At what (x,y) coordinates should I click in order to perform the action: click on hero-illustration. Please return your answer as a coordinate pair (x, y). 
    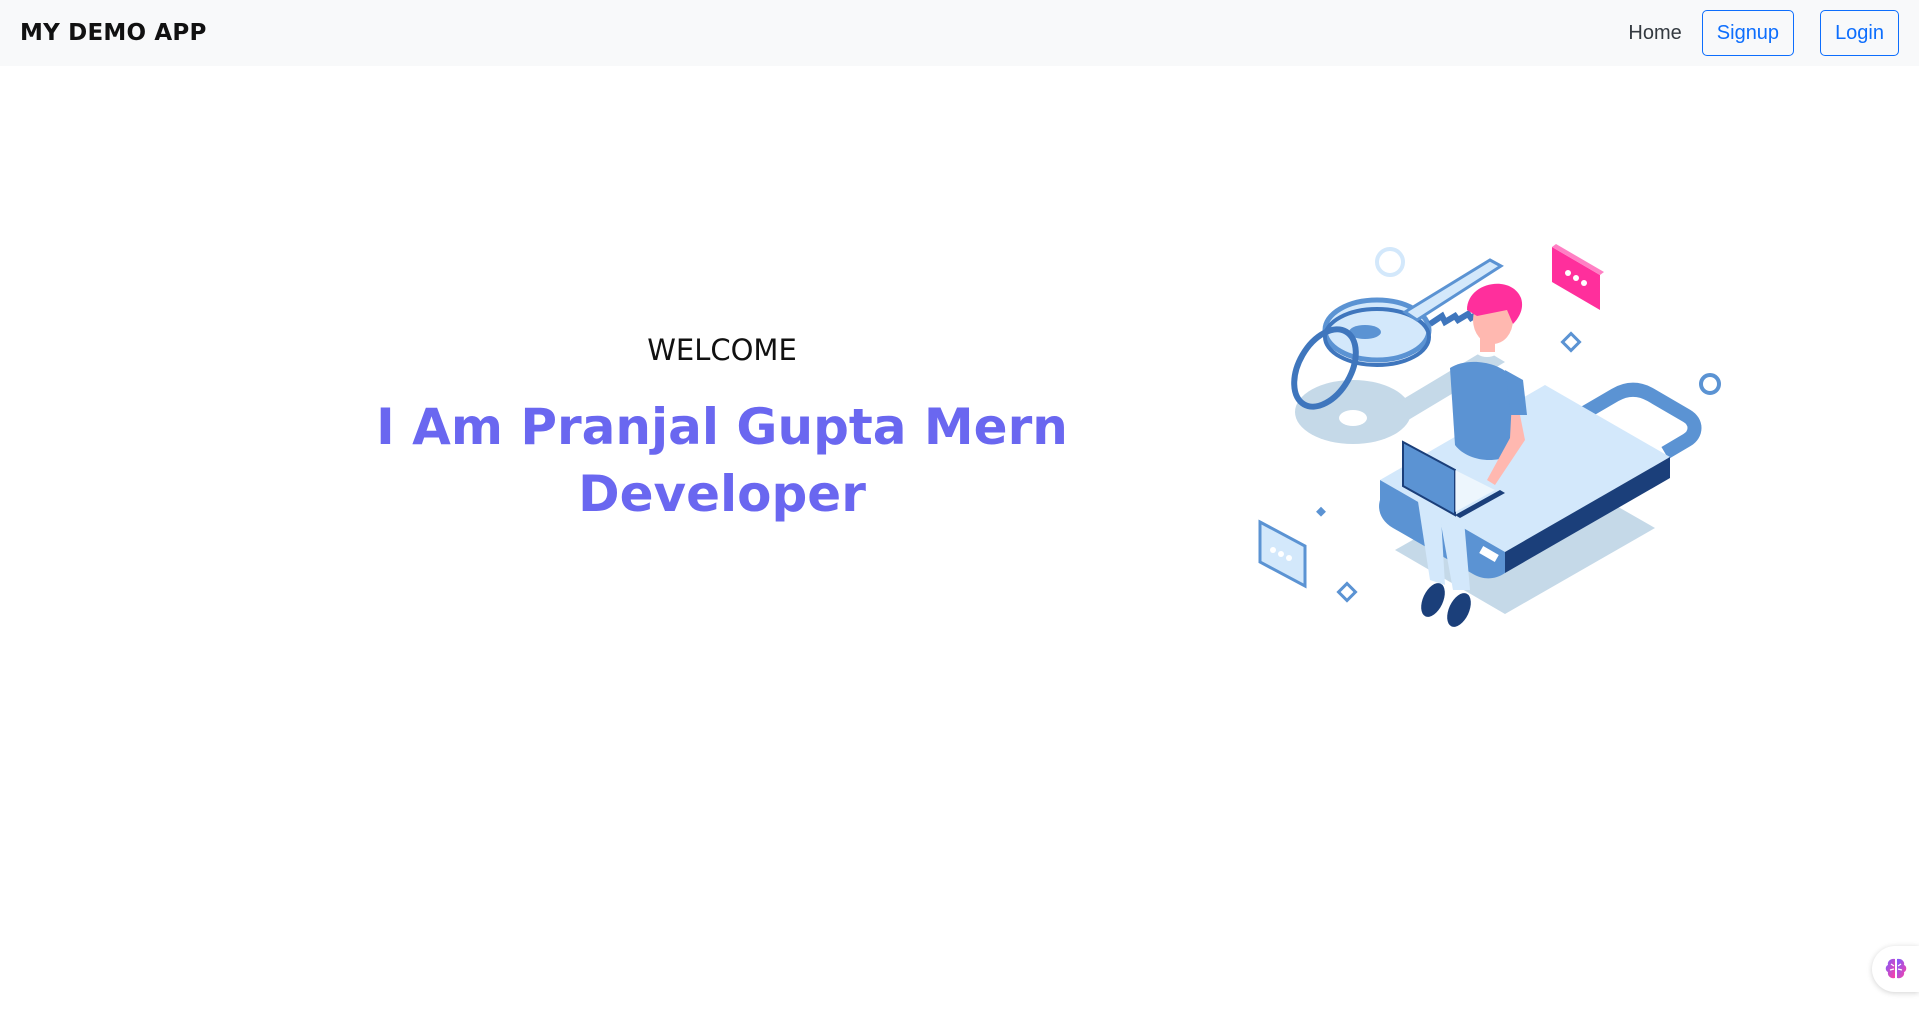
    Looking at the image, I should click on (1489, 435).